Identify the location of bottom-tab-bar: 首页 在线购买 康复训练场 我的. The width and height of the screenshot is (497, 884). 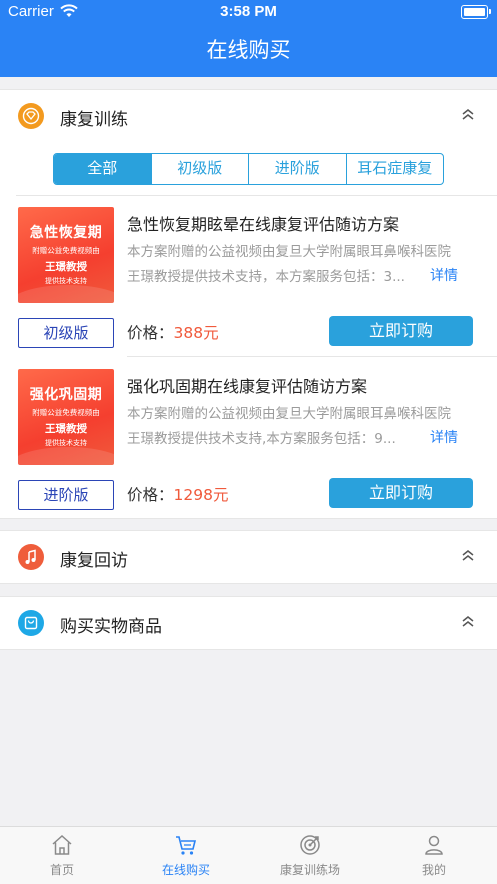
(248, 855).